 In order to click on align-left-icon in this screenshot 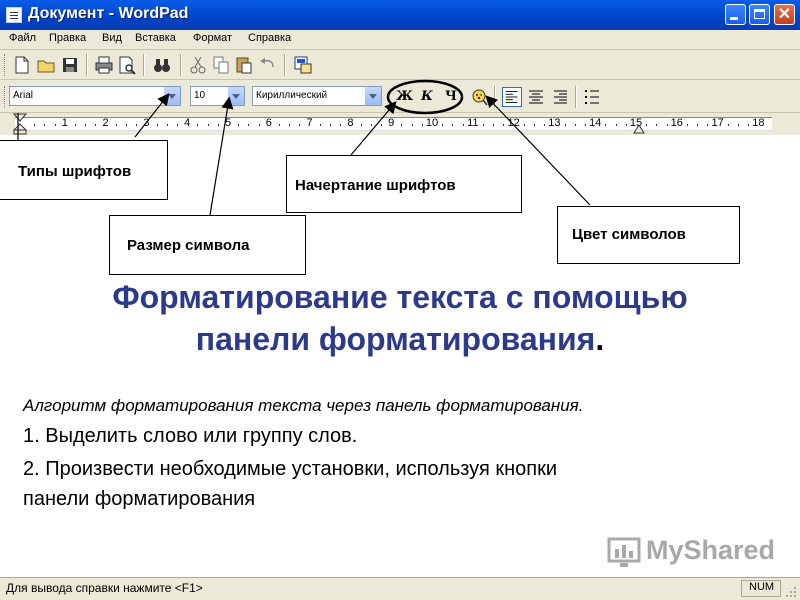, I will do `click(512, 97)`.